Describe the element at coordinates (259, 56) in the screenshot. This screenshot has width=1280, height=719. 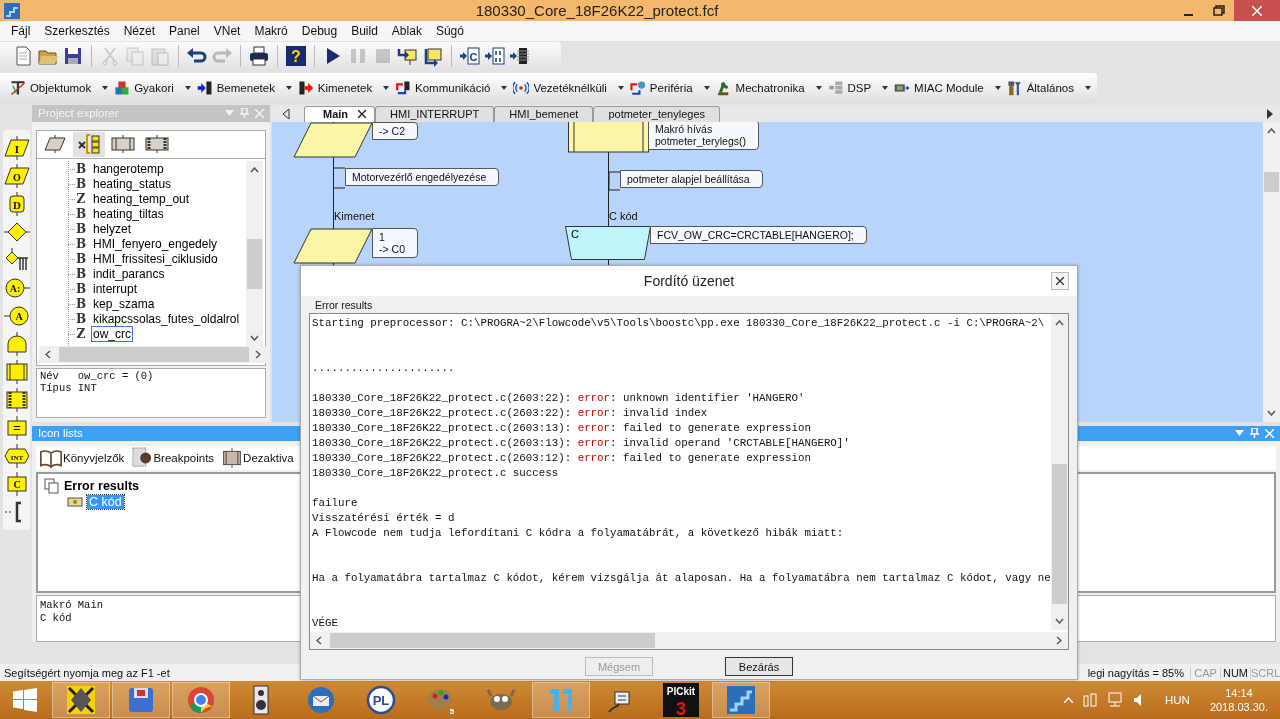
I see `printer-icon` at that location.